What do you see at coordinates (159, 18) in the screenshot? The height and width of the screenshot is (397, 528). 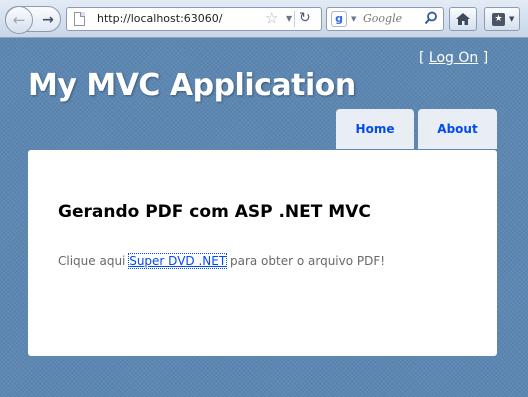 I see `url-text: http://localhost:63060/` at bounding box center [159, 18].